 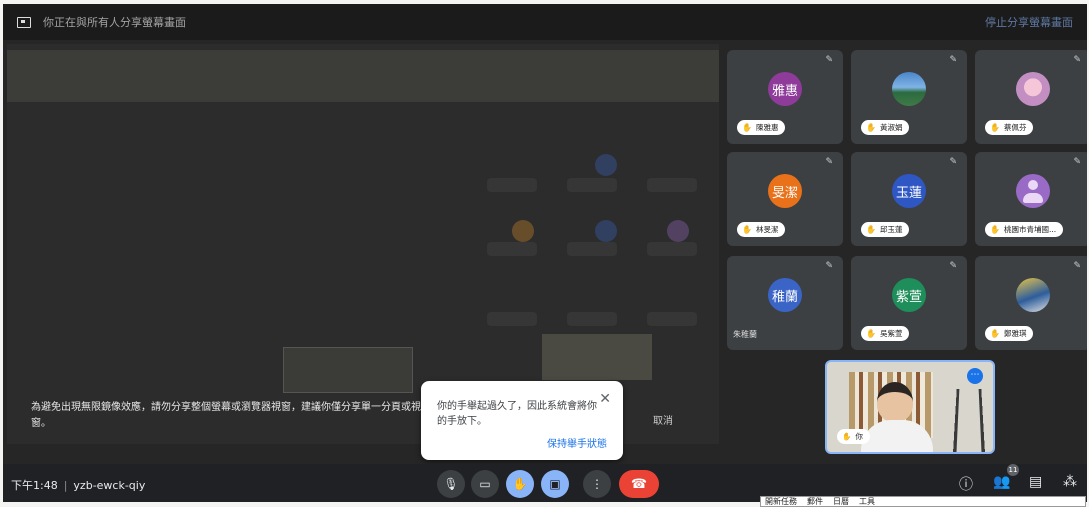 I want to click on taskbar-item: 開新任務, so click(x=781, y=501).